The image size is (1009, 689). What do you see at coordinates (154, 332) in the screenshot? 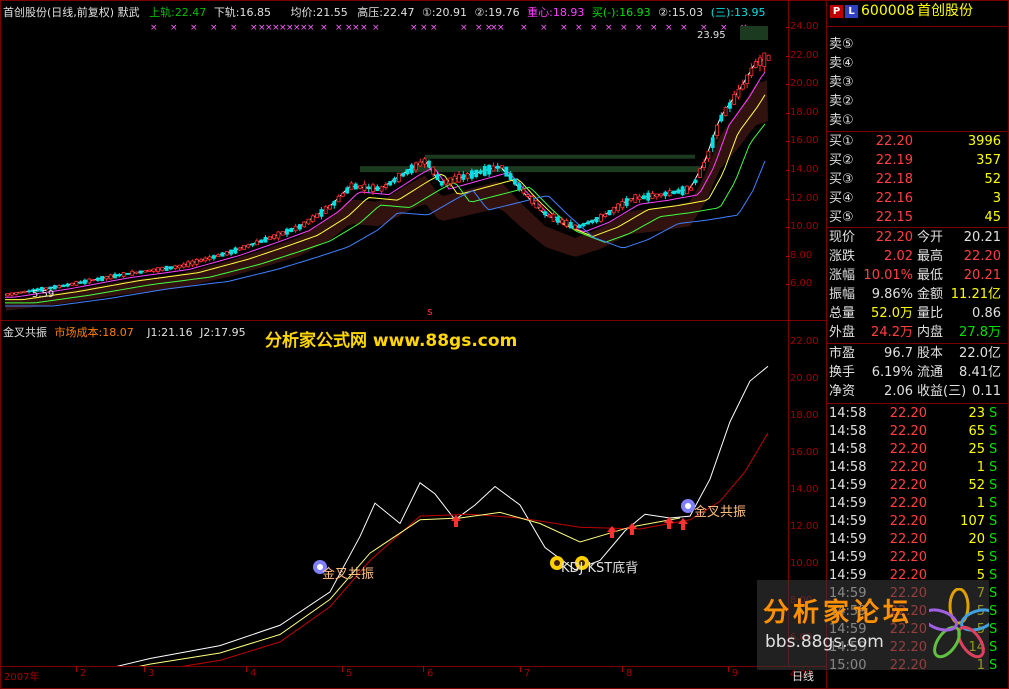
I see `j1-label: J1:` at bounding box center [154, 332].